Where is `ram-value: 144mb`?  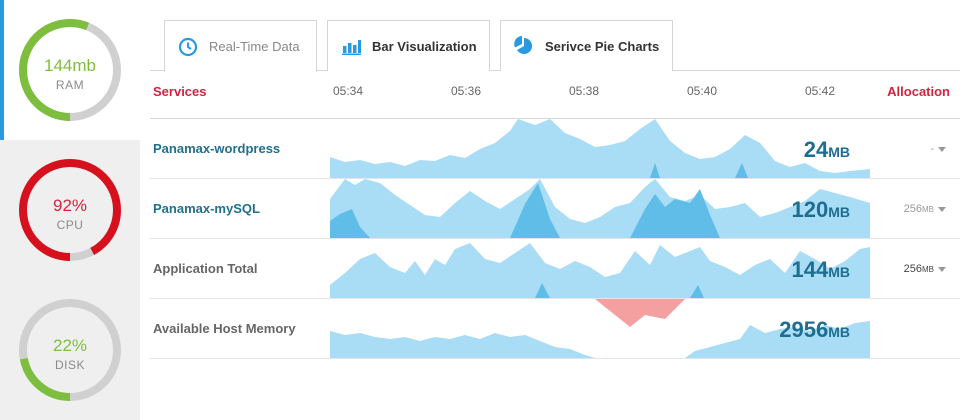 ram-value: 144mb is located at coordinates (70, 65).